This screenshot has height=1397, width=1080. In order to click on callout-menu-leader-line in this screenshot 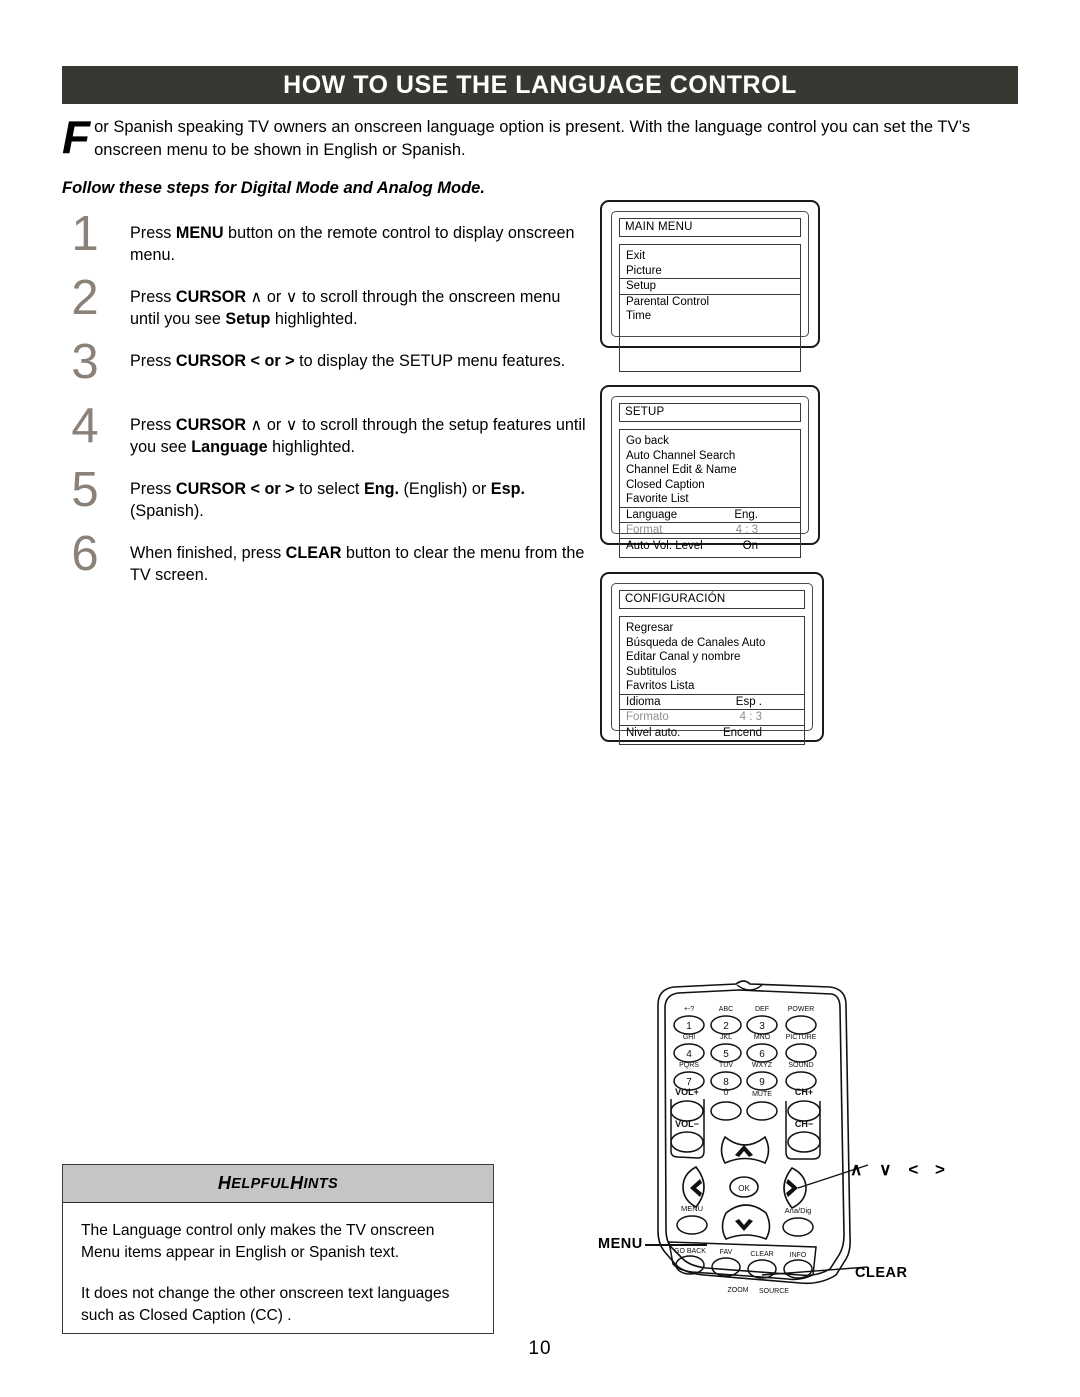, I will do `click(676, 1245)`.